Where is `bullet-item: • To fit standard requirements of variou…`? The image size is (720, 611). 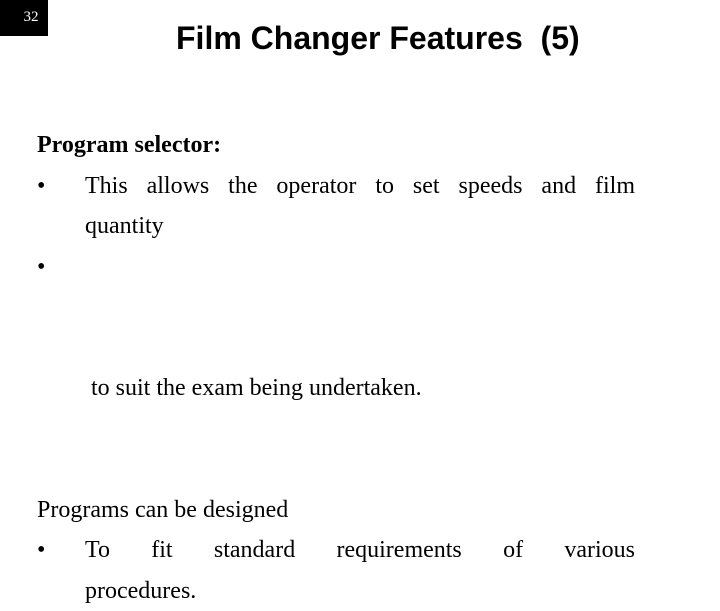 bullet-item: • To fit standard requirements of variou… is located at coordinates (336, 570).